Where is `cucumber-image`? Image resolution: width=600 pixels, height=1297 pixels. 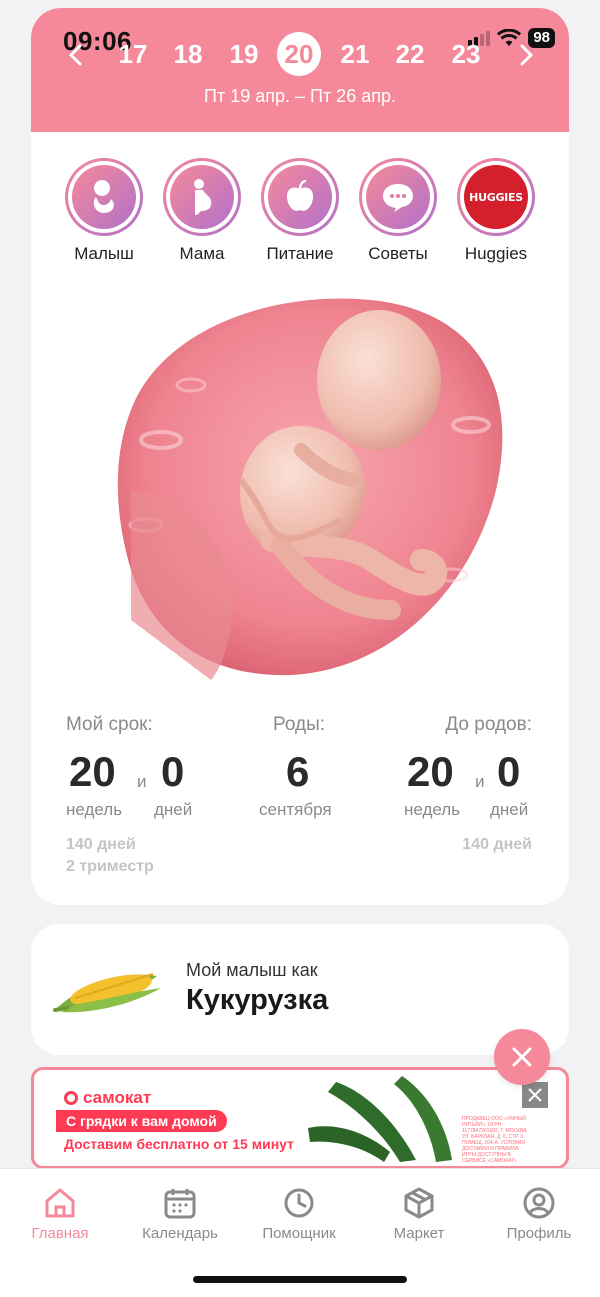
cucumber-image is located at coordinates (380, 1119).